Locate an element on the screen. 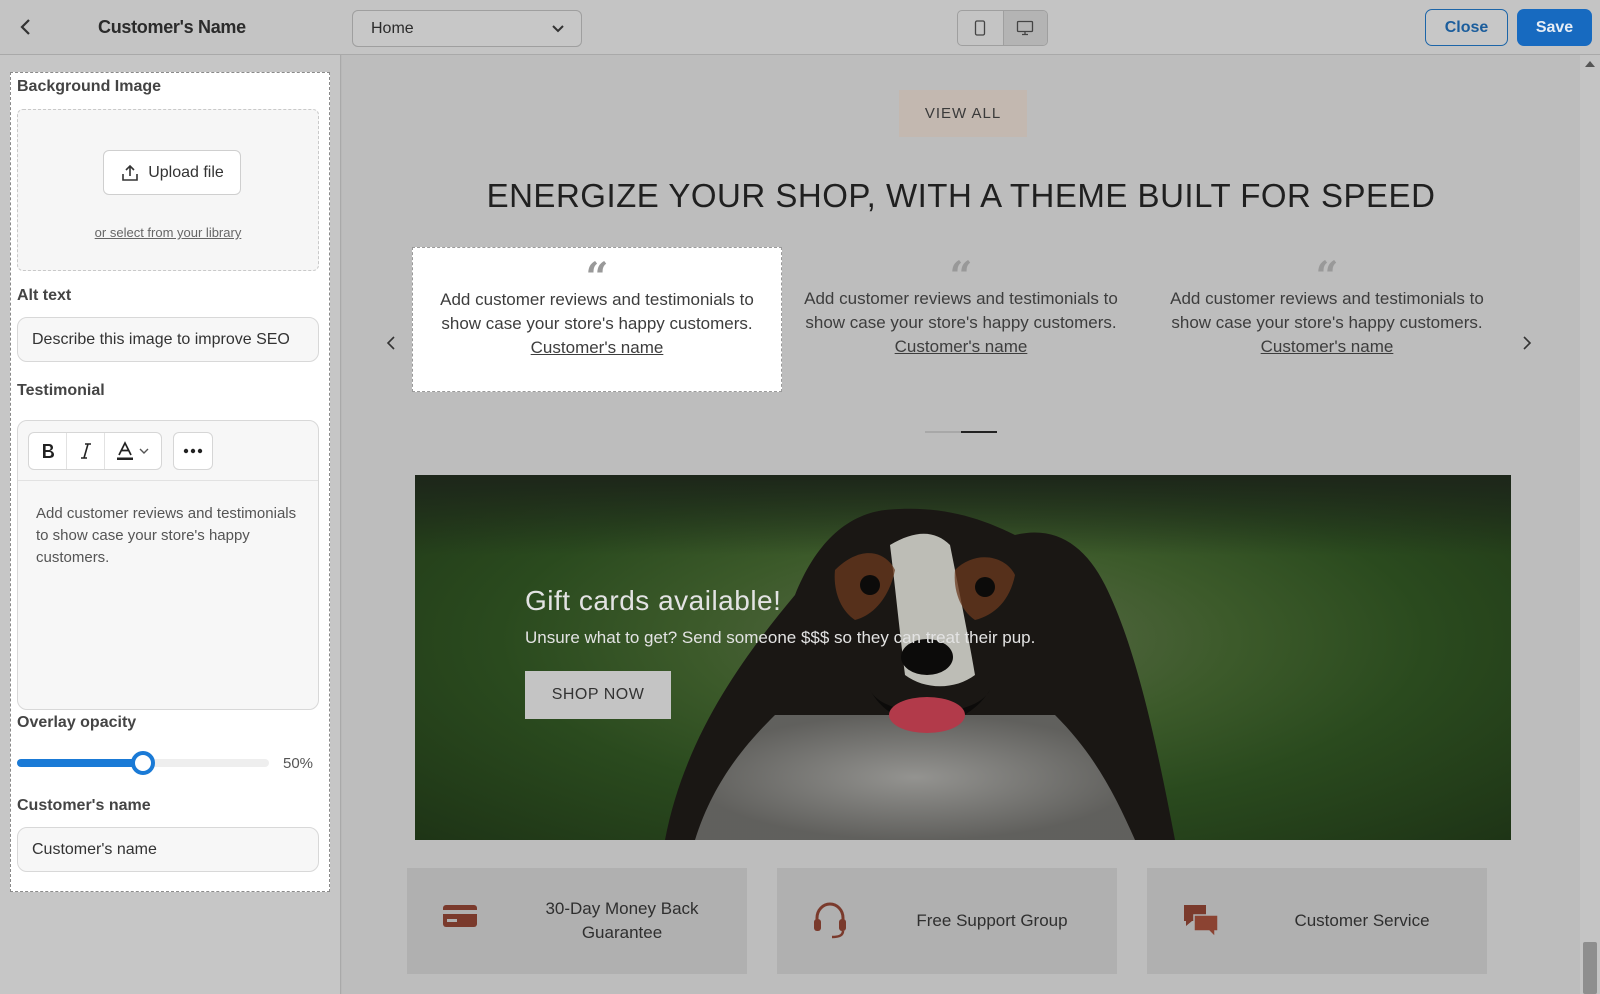  desktop-icon is located at coordinates (1025, 28).